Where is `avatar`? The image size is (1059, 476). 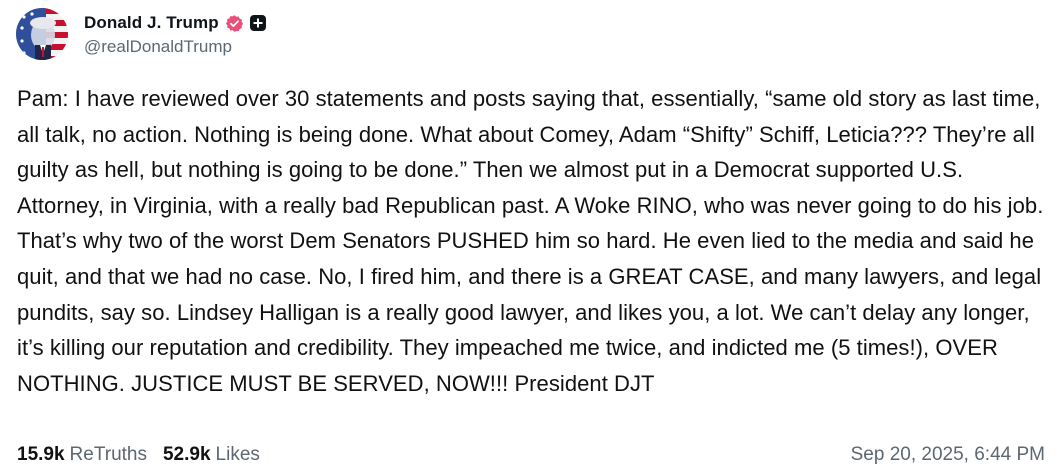
avatar is located at coordinates (42, 34).